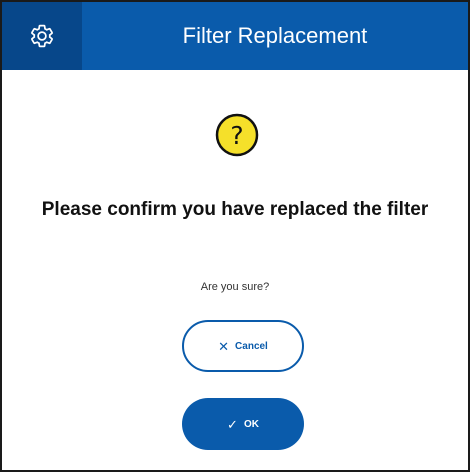 The width and height of the screenshot is (470, 472). What do you see at coordinates (251, 346) in the screenshot?
I see `cancel-button-label: Cancel` at bounding box center [251, 346].